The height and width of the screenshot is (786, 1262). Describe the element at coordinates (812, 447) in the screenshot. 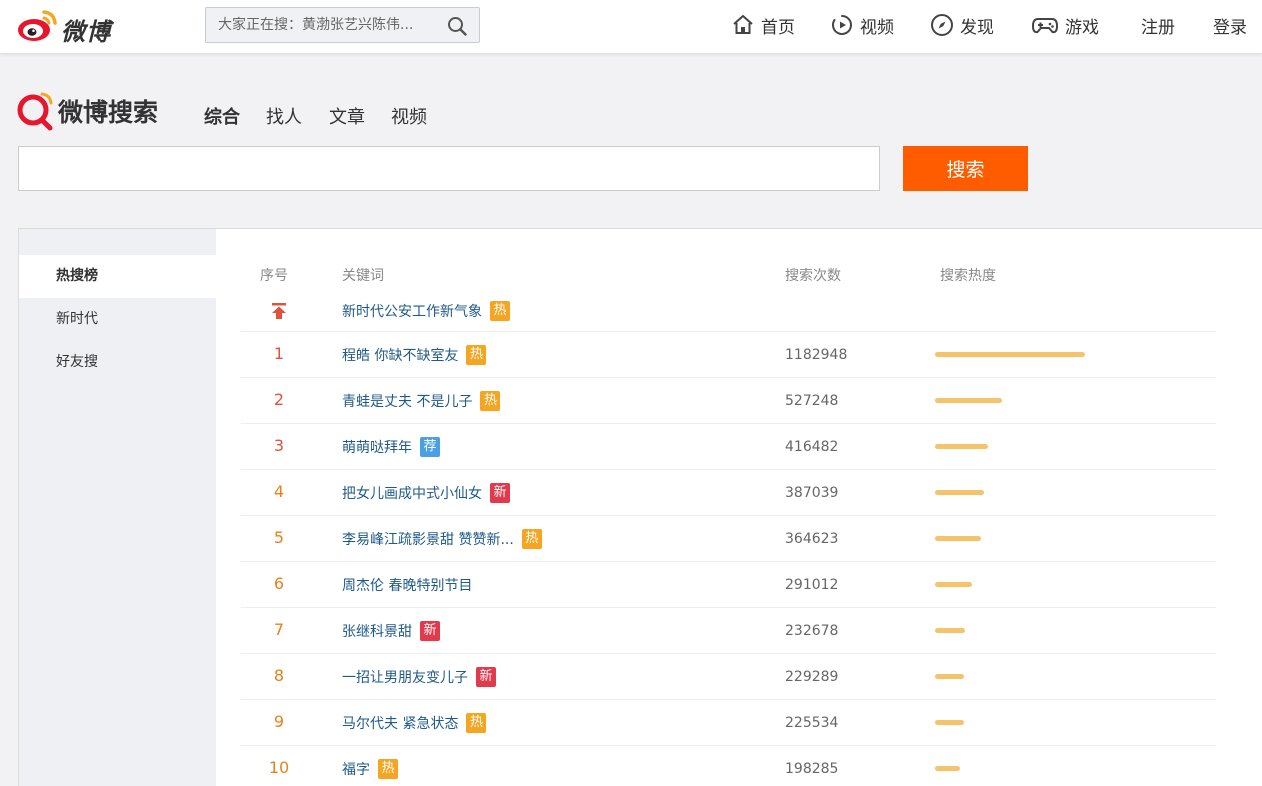

I see `search-count: 416482` at that location.